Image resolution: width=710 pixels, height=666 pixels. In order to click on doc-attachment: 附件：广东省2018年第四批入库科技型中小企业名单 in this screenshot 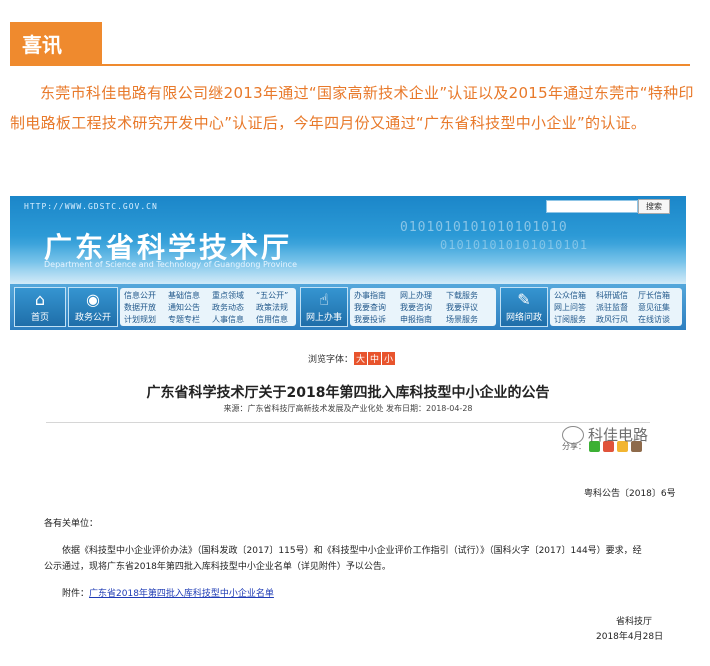, I will do `click(168, 592)`.